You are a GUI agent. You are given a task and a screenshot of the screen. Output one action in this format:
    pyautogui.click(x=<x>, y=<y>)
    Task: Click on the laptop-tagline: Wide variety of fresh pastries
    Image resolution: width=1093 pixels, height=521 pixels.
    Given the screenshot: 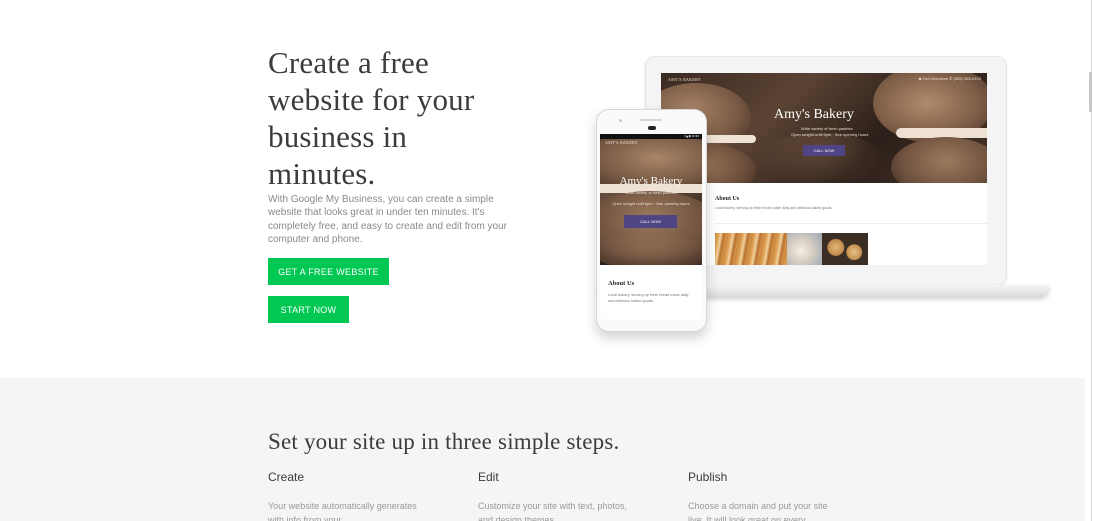 What is the action you would take?
    pyautogui.click(x=827, y=128)
    